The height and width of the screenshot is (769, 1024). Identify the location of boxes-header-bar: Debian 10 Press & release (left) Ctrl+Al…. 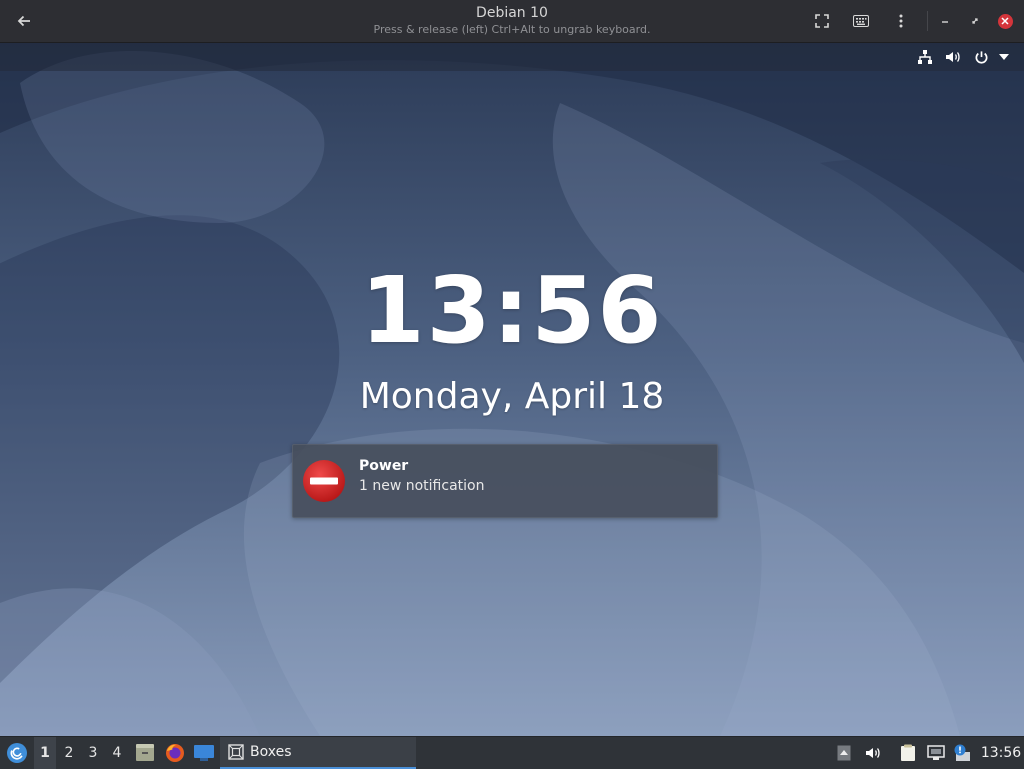
(512, 21).